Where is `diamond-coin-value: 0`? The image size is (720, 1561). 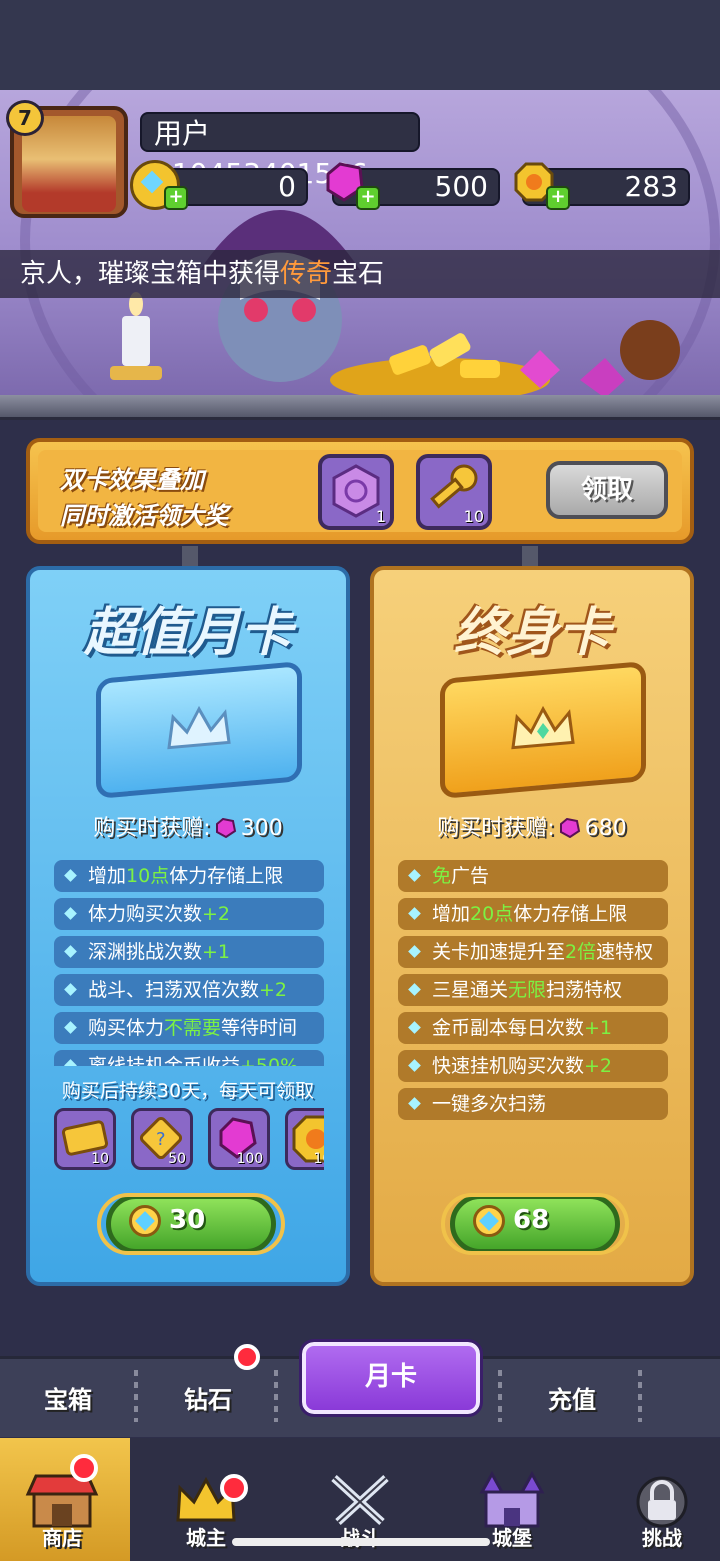 diamond-coin-value: 0 is located at coordinates (287, 186).